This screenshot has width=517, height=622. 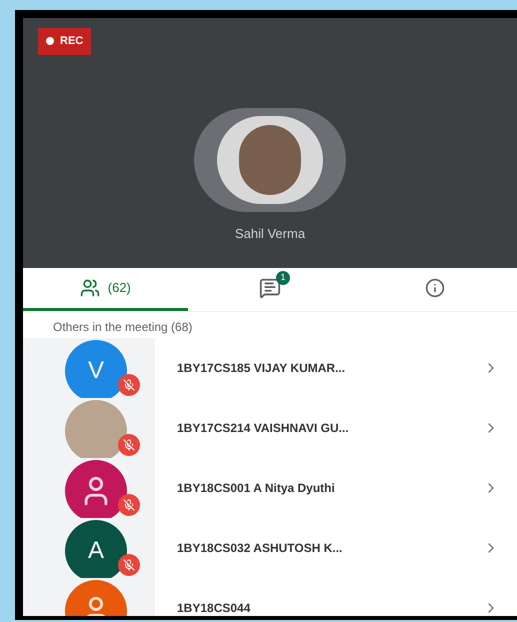 I want to click on tab: (62), so click(x=105, y=289).